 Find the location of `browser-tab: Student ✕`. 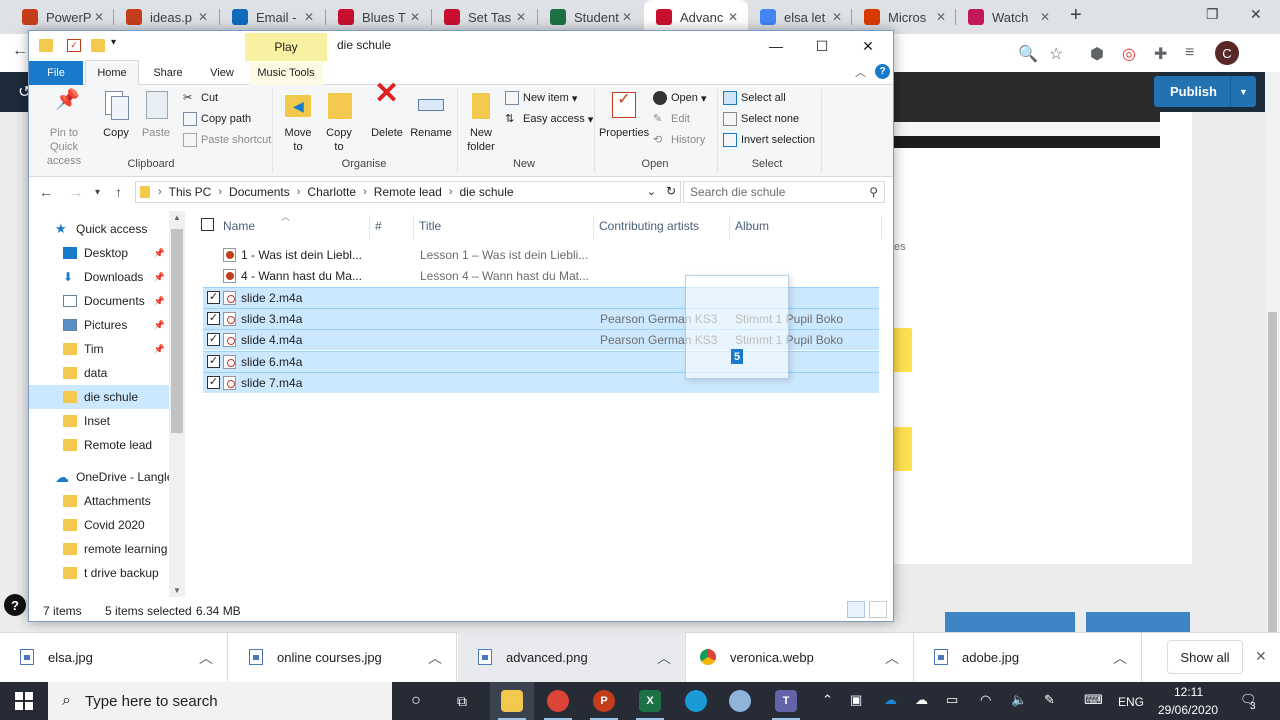

browser-tab: Student ✕ is located at coordinates (590, 17).